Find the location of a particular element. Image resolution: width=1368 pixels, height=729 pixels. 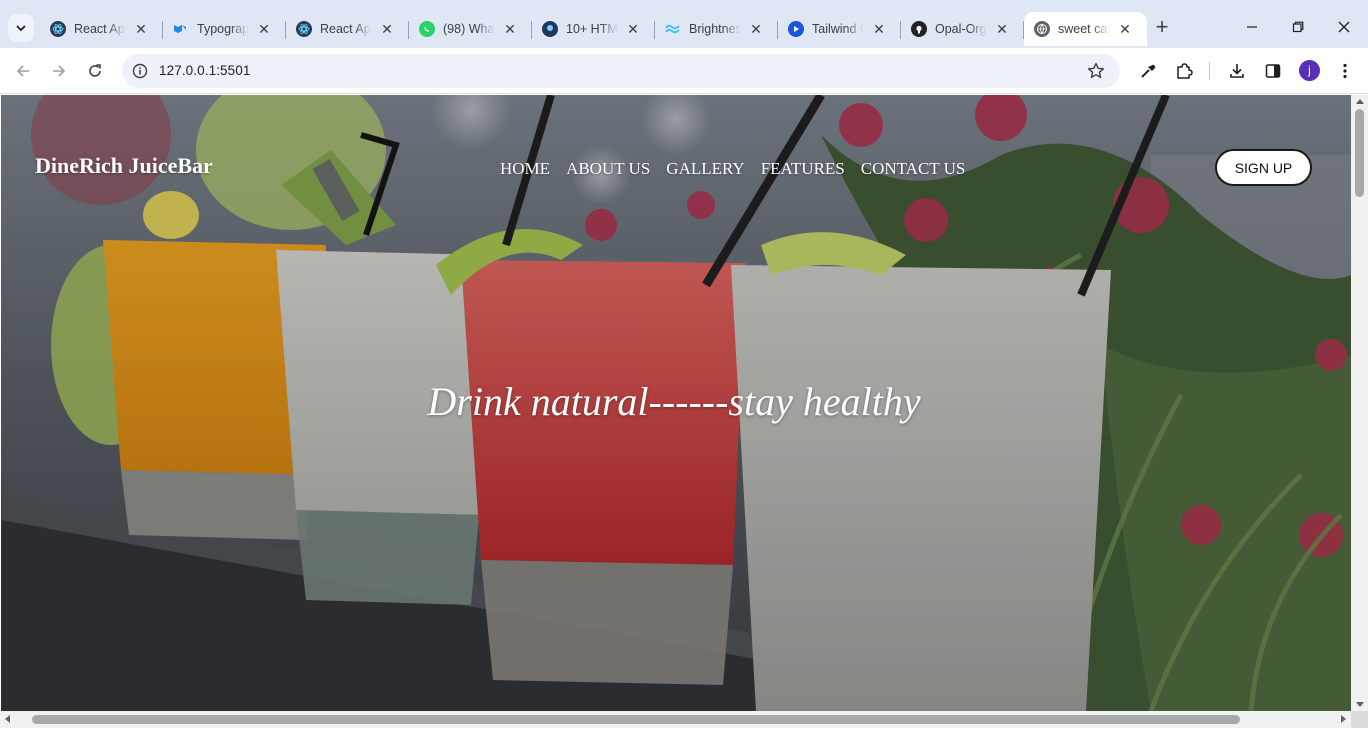

tab-react-app-2: React App ✕ is located at coordinates (347, 29).